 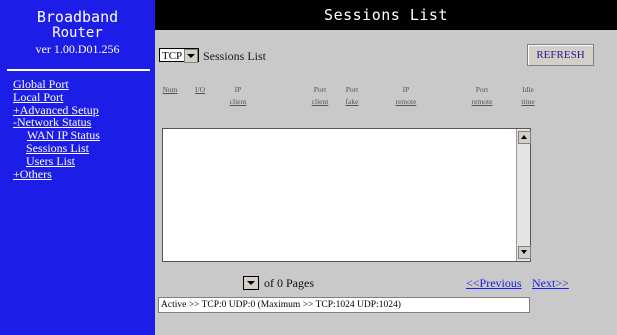 What do you see at coordinates (191, 56) in the screenshot?
I see `chevron-down-icon` at bounding box center [191, 56].